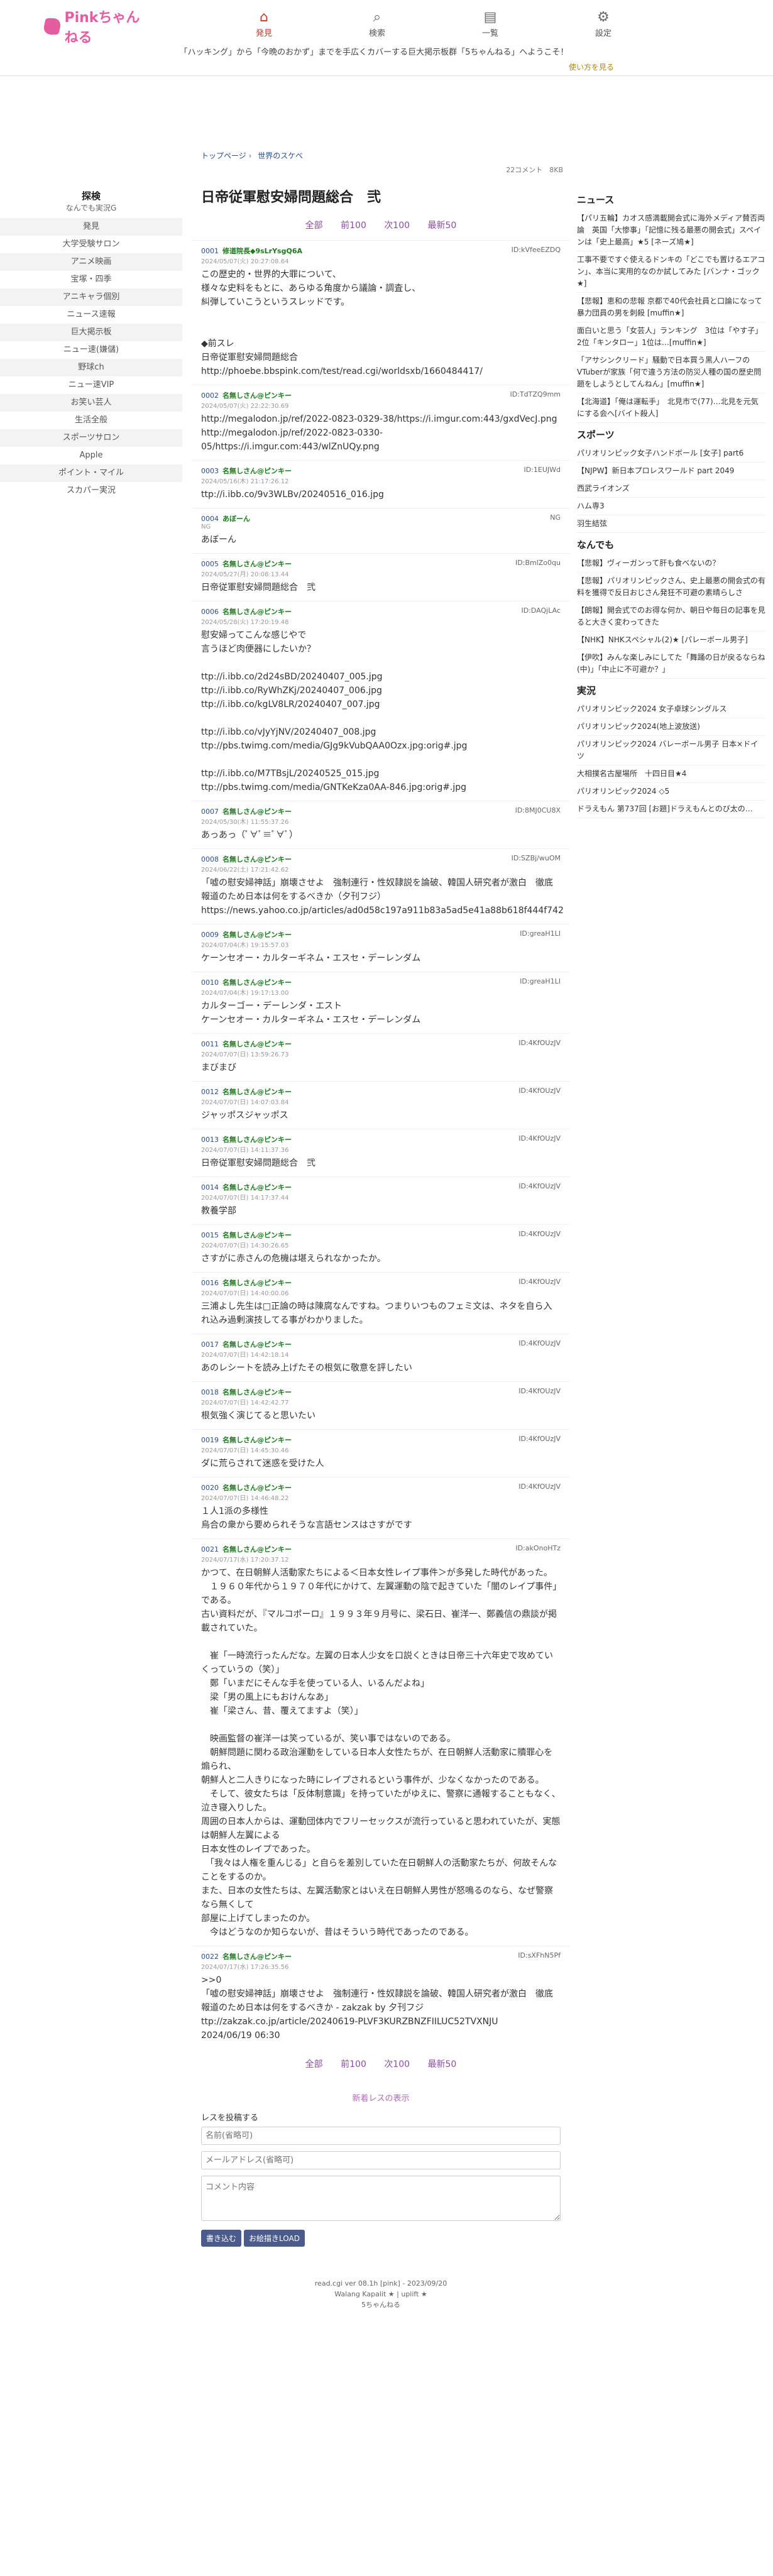 The width and height of the screenshot is (773, 2576). I want to click on post-id: ID:sXFhN5Pf, so click(539, 1956).